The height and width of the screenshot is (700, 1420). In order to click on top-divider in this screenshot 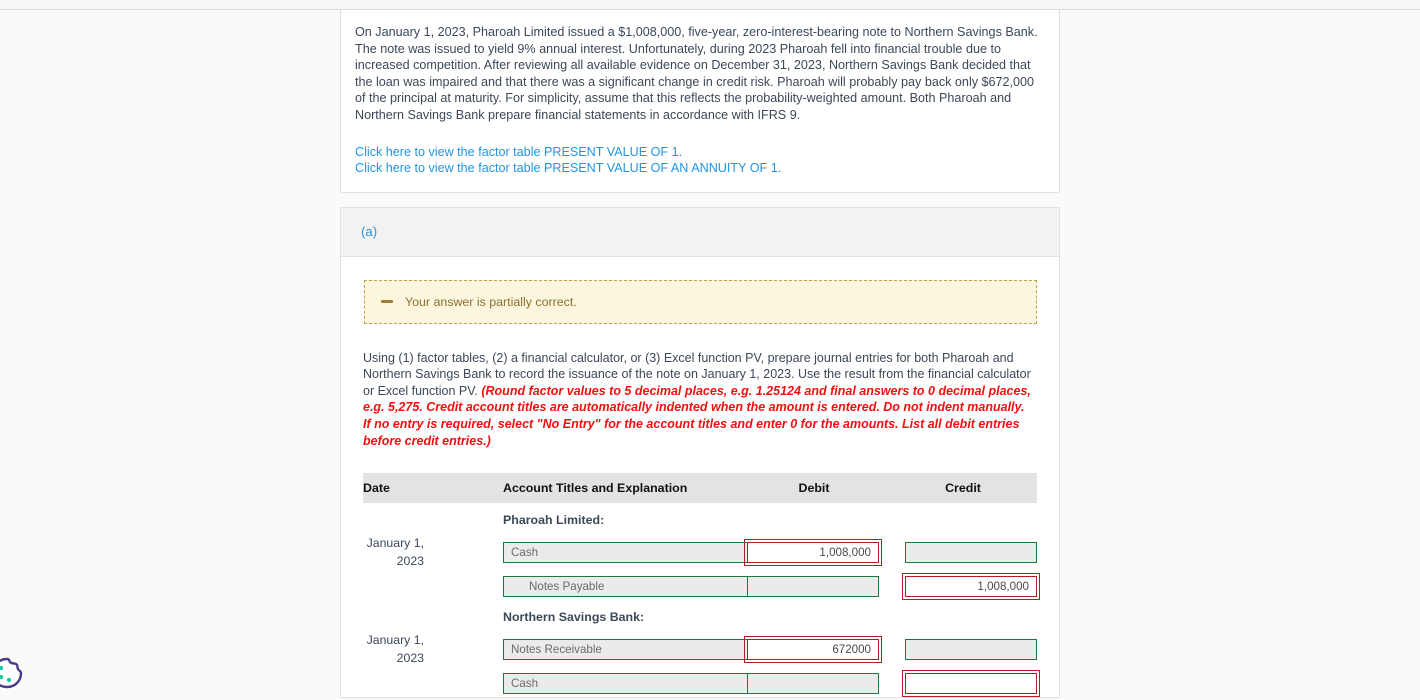, I will do `click(710, 5)`.